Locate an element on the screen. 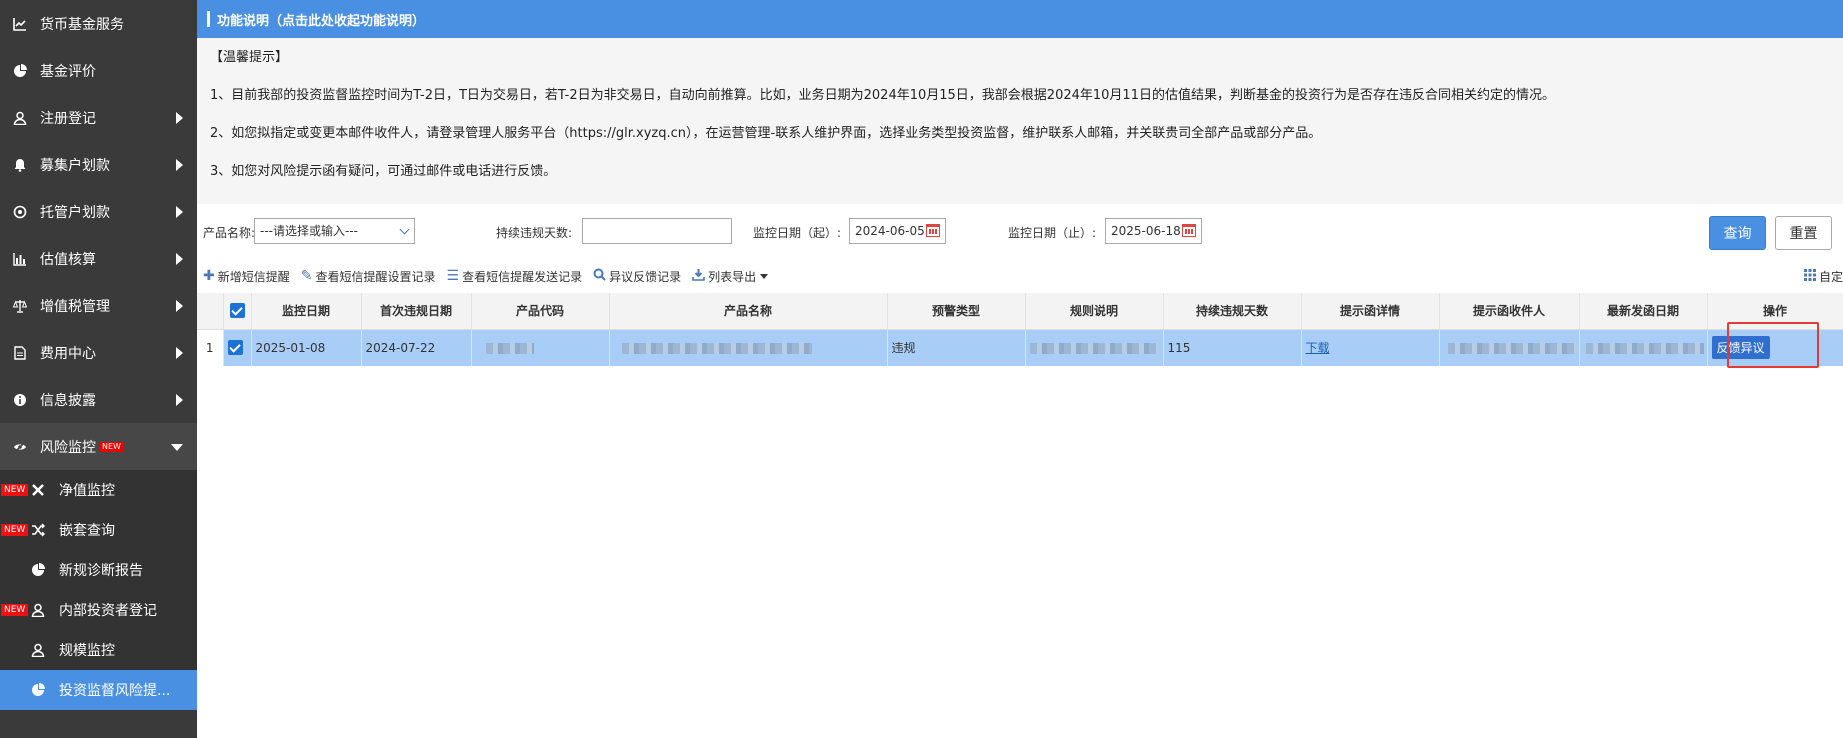 The image size is (1843, 738). query-button: 查询 is located at coordinates (1737, 233).